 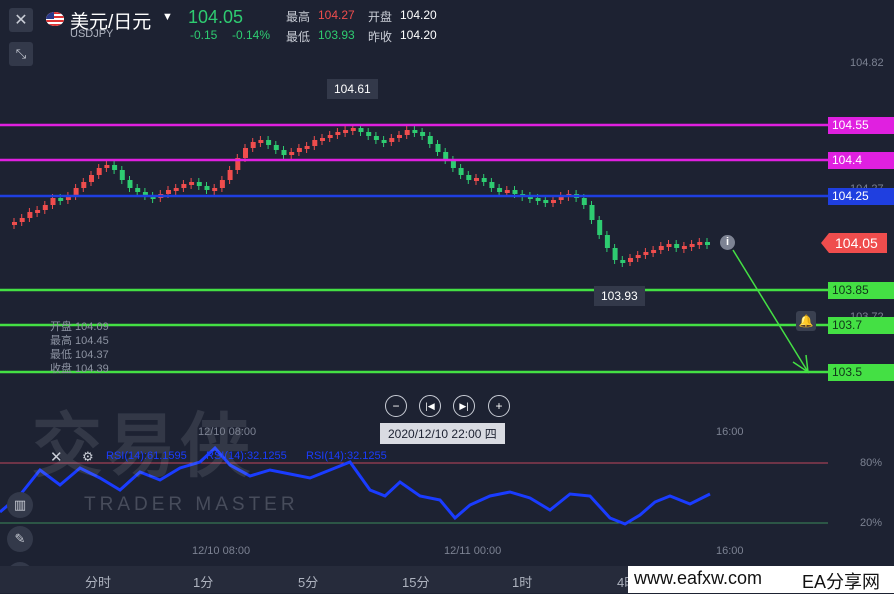 What do you see at coordinates (98, 581) in the screenshot?
I see `tab-timeshare: 分时` at bounding box center [98, 581].